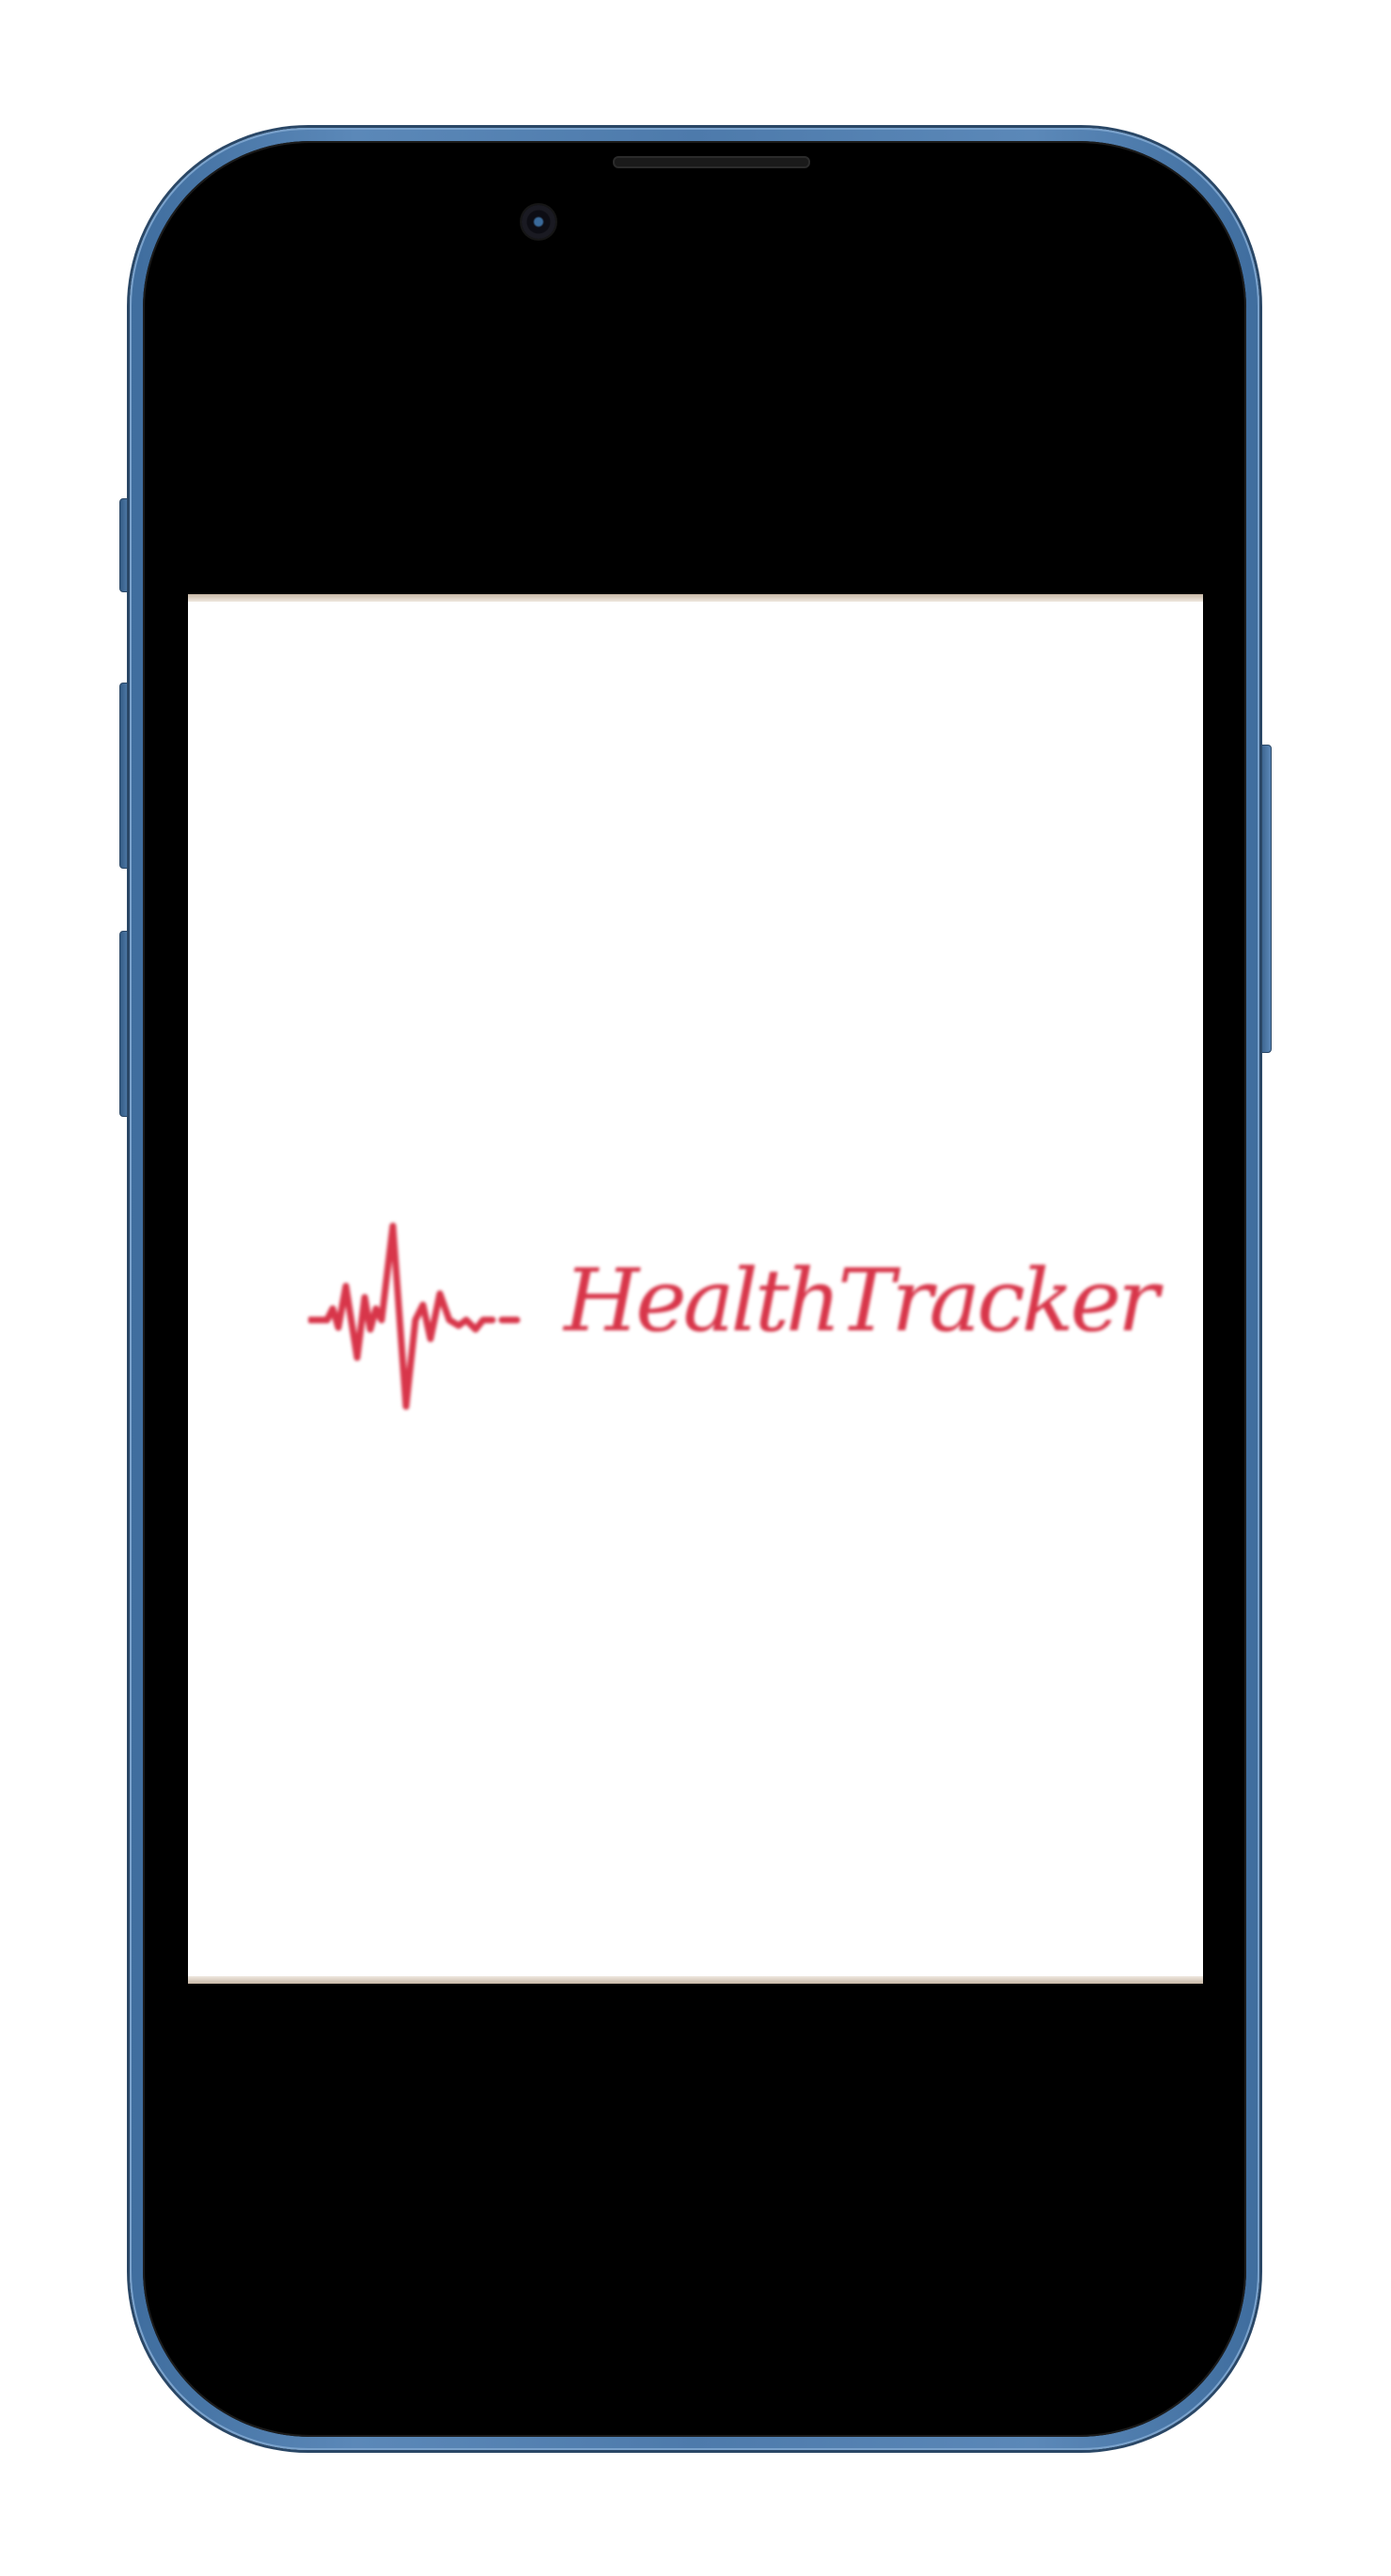 The height and width of the screenshot is (2576, 1391). What do you see at coordinates (539, 222) in the screenshot?
I see `front-camera-icon` at bounding box center [539, 222].